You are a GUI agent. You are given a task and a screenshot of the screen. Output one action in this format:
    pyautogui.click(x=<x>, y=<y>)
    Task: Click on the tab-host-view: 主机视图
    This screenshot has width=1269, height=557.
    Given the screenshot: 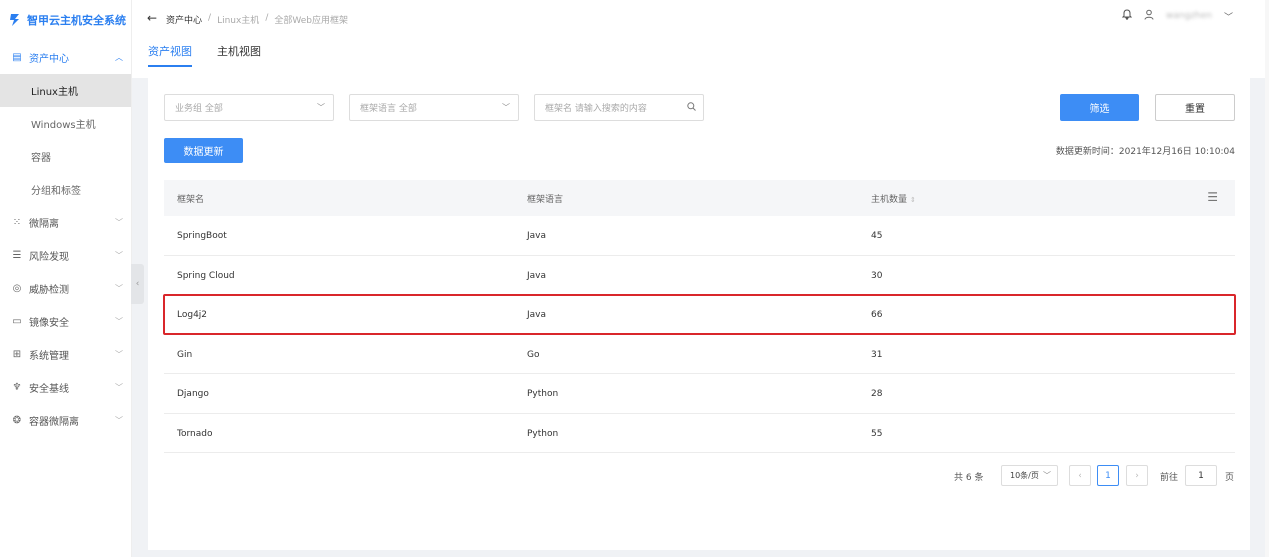 What is the action you would take?
    pyautogui.click(x=239, y=54)
    